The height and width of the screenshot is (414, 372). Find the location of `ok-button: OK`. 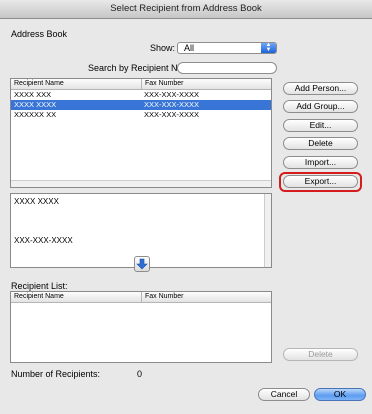

ok-button: OK is located at coordinates (340, 394).